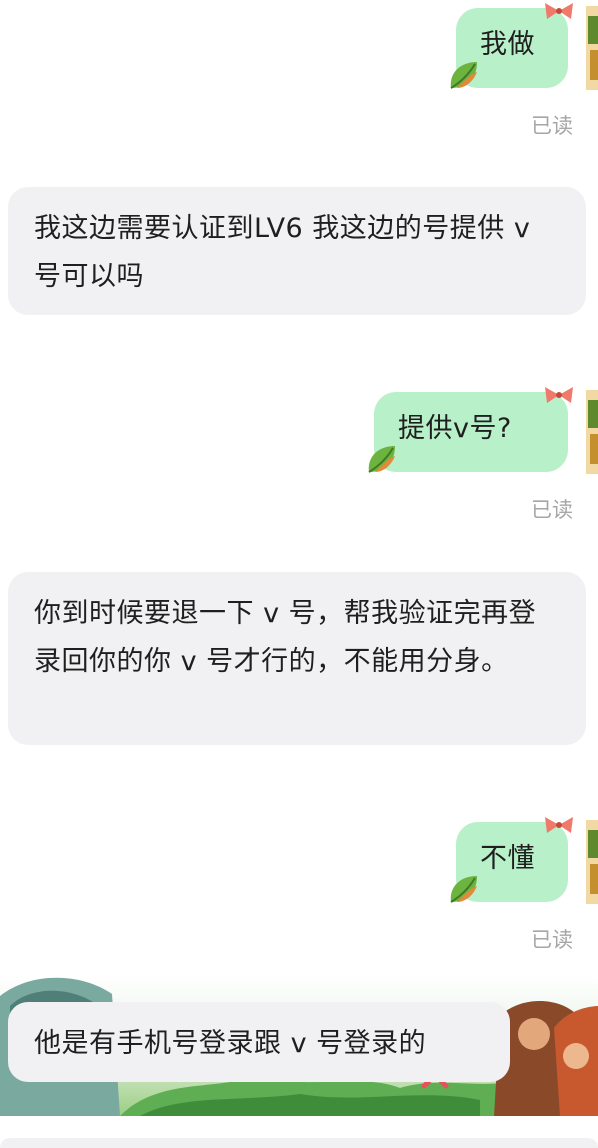  I want to click on their-message-bubble: 我这边需要认证到LV6 我这边的号提供 v 号可以吗, so click(297, 251).